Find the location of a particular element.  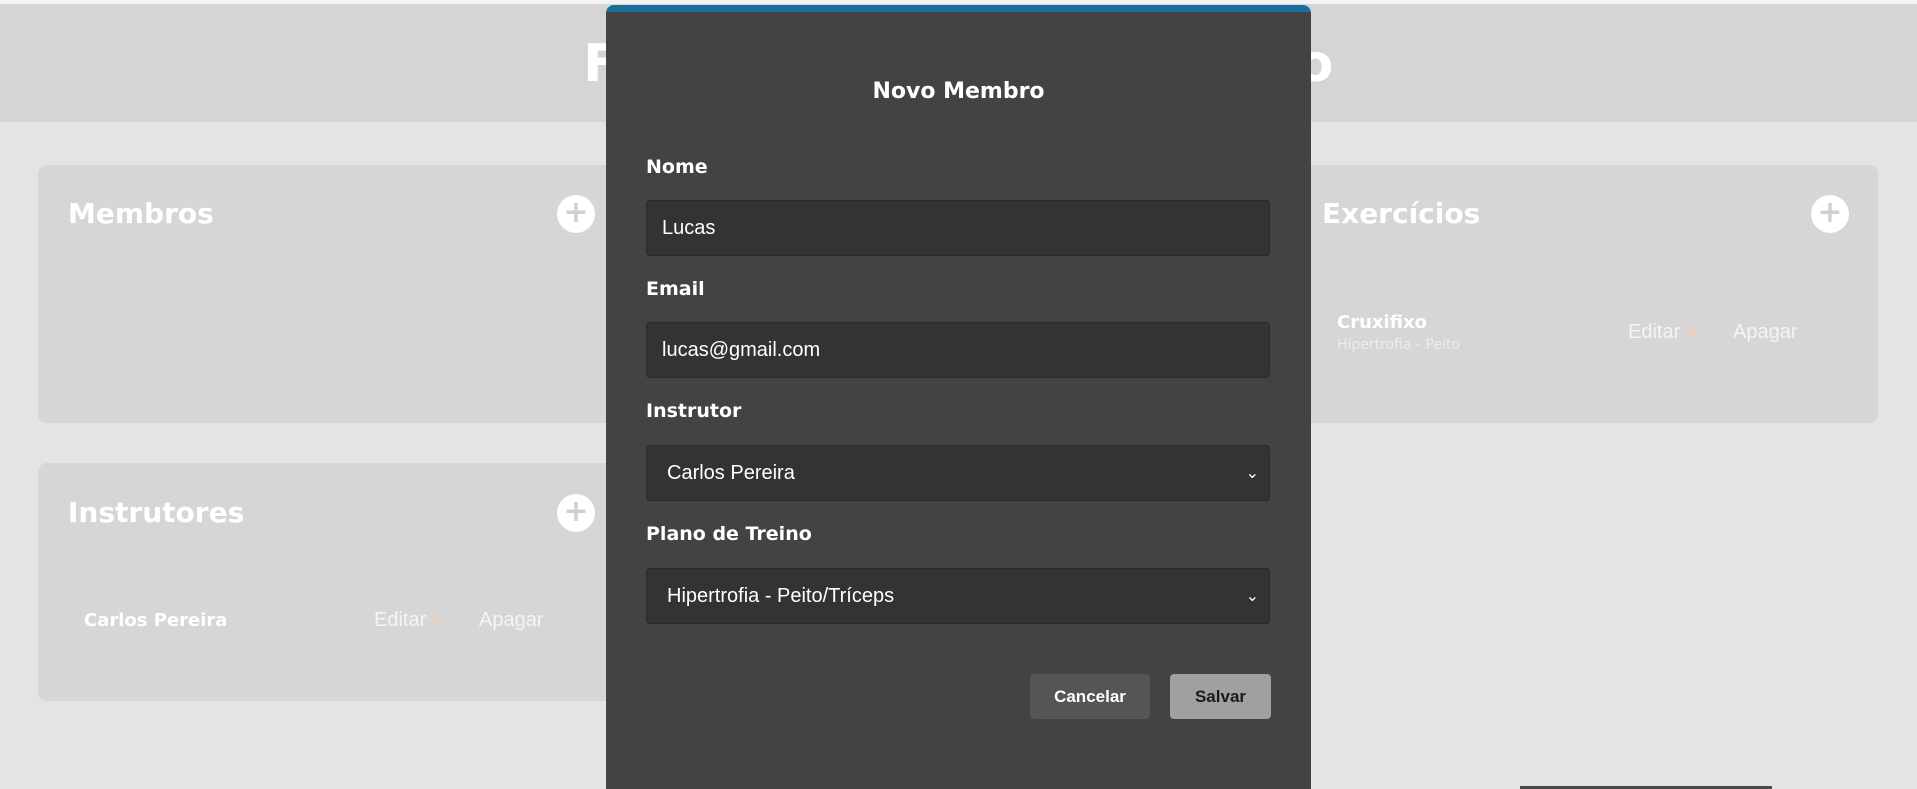

plan-select: Hipertrofia - Peito/Tríceps ⌄ is located at coordinates (958, 596).